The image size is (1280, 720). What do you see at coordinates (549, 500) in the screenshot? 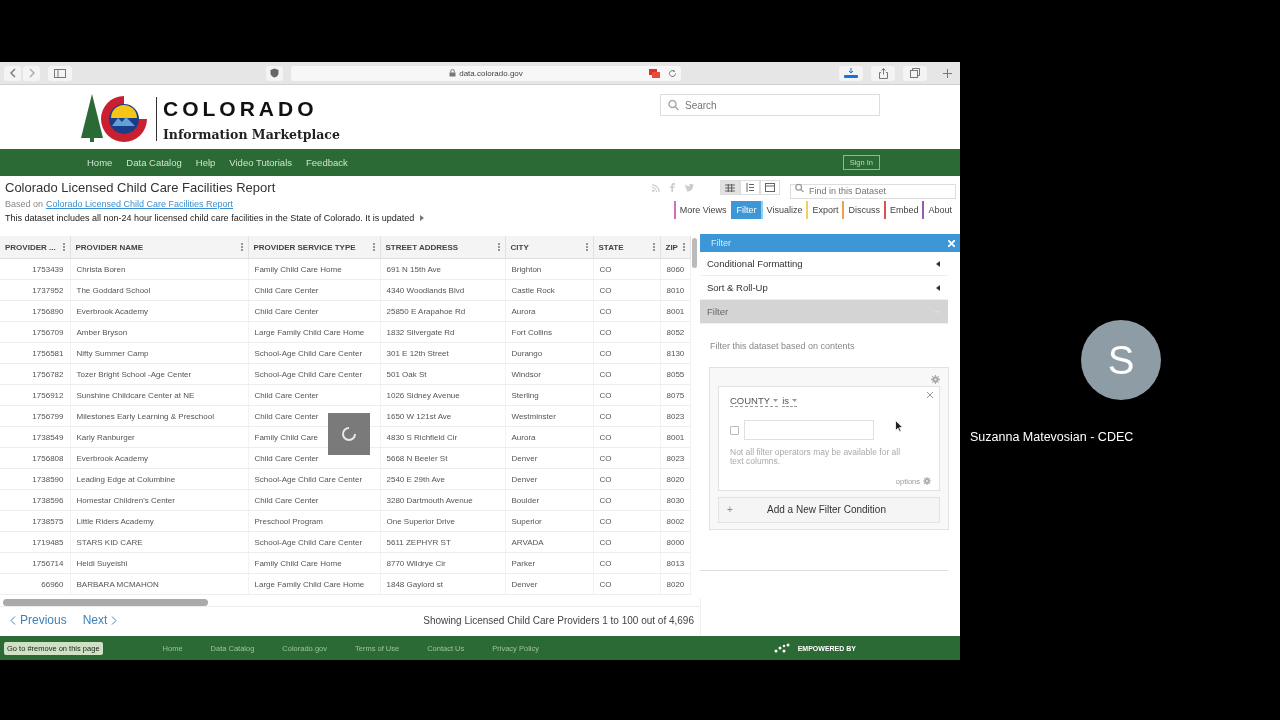
I see `table-cell: Boulder` at bounding box center [549, 500].